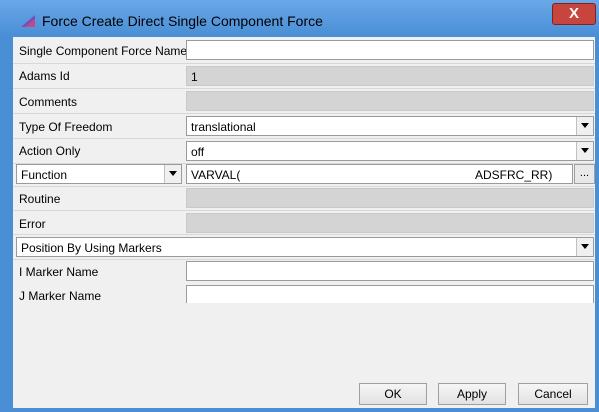 This screenshot has width=599, height=412. What do you see at coordinates (50, 151) in the screenshot?
I see `action-only-label: Action Only` at bounding box center [50, 151].